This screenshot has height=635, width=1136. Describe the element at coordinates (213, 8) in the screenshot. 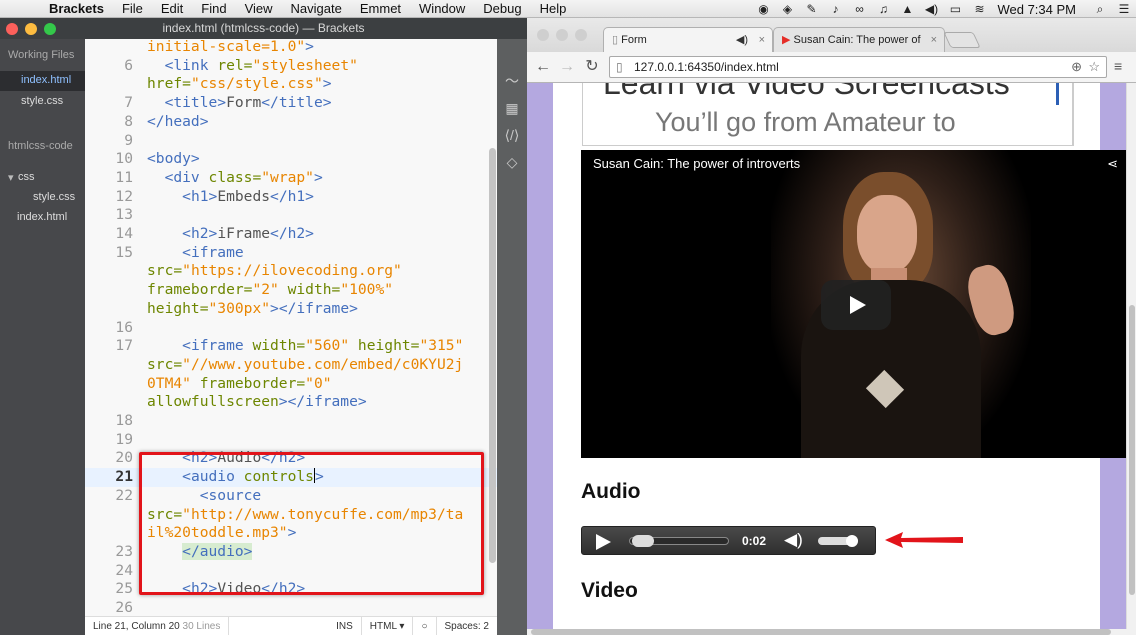

I see `menu-find: Find` at that location.